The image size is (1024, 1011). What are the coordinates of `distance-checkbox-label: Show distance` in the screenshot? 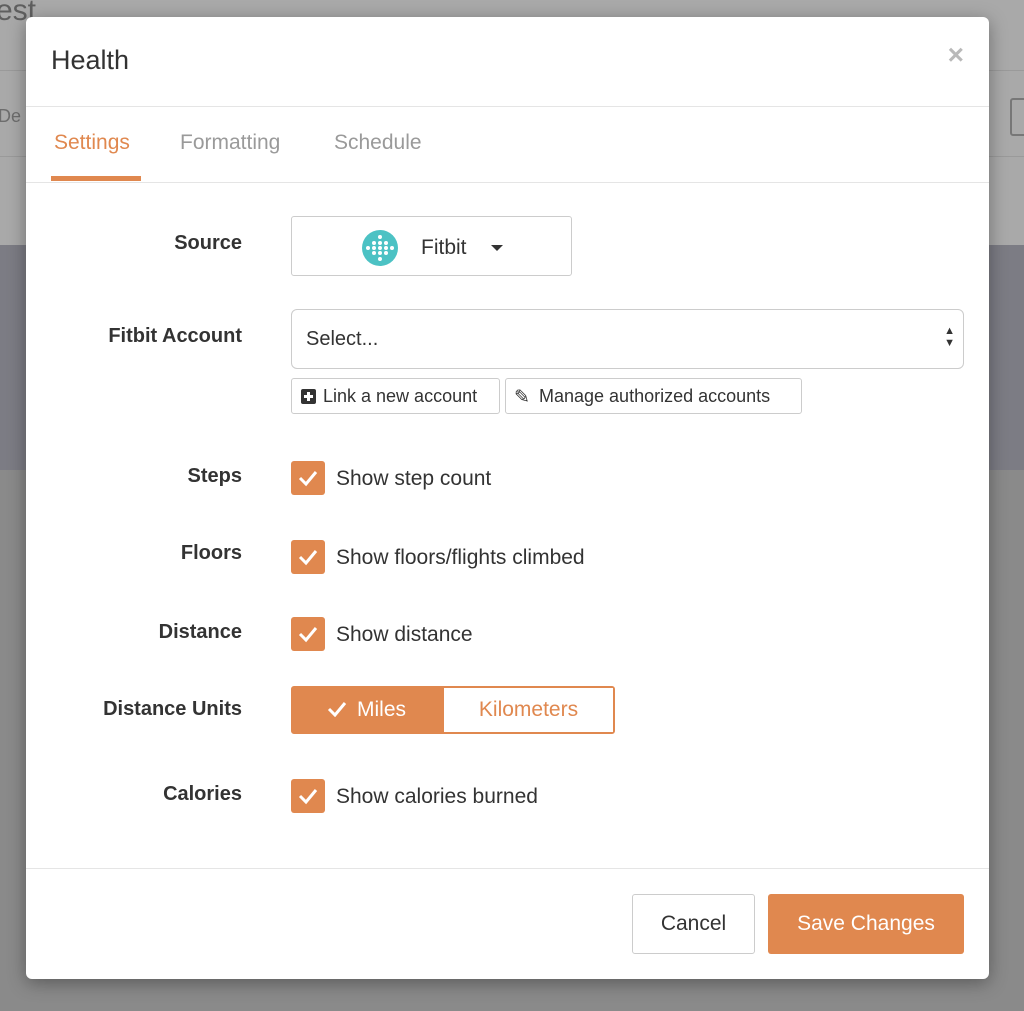 It's located at (404, 634).